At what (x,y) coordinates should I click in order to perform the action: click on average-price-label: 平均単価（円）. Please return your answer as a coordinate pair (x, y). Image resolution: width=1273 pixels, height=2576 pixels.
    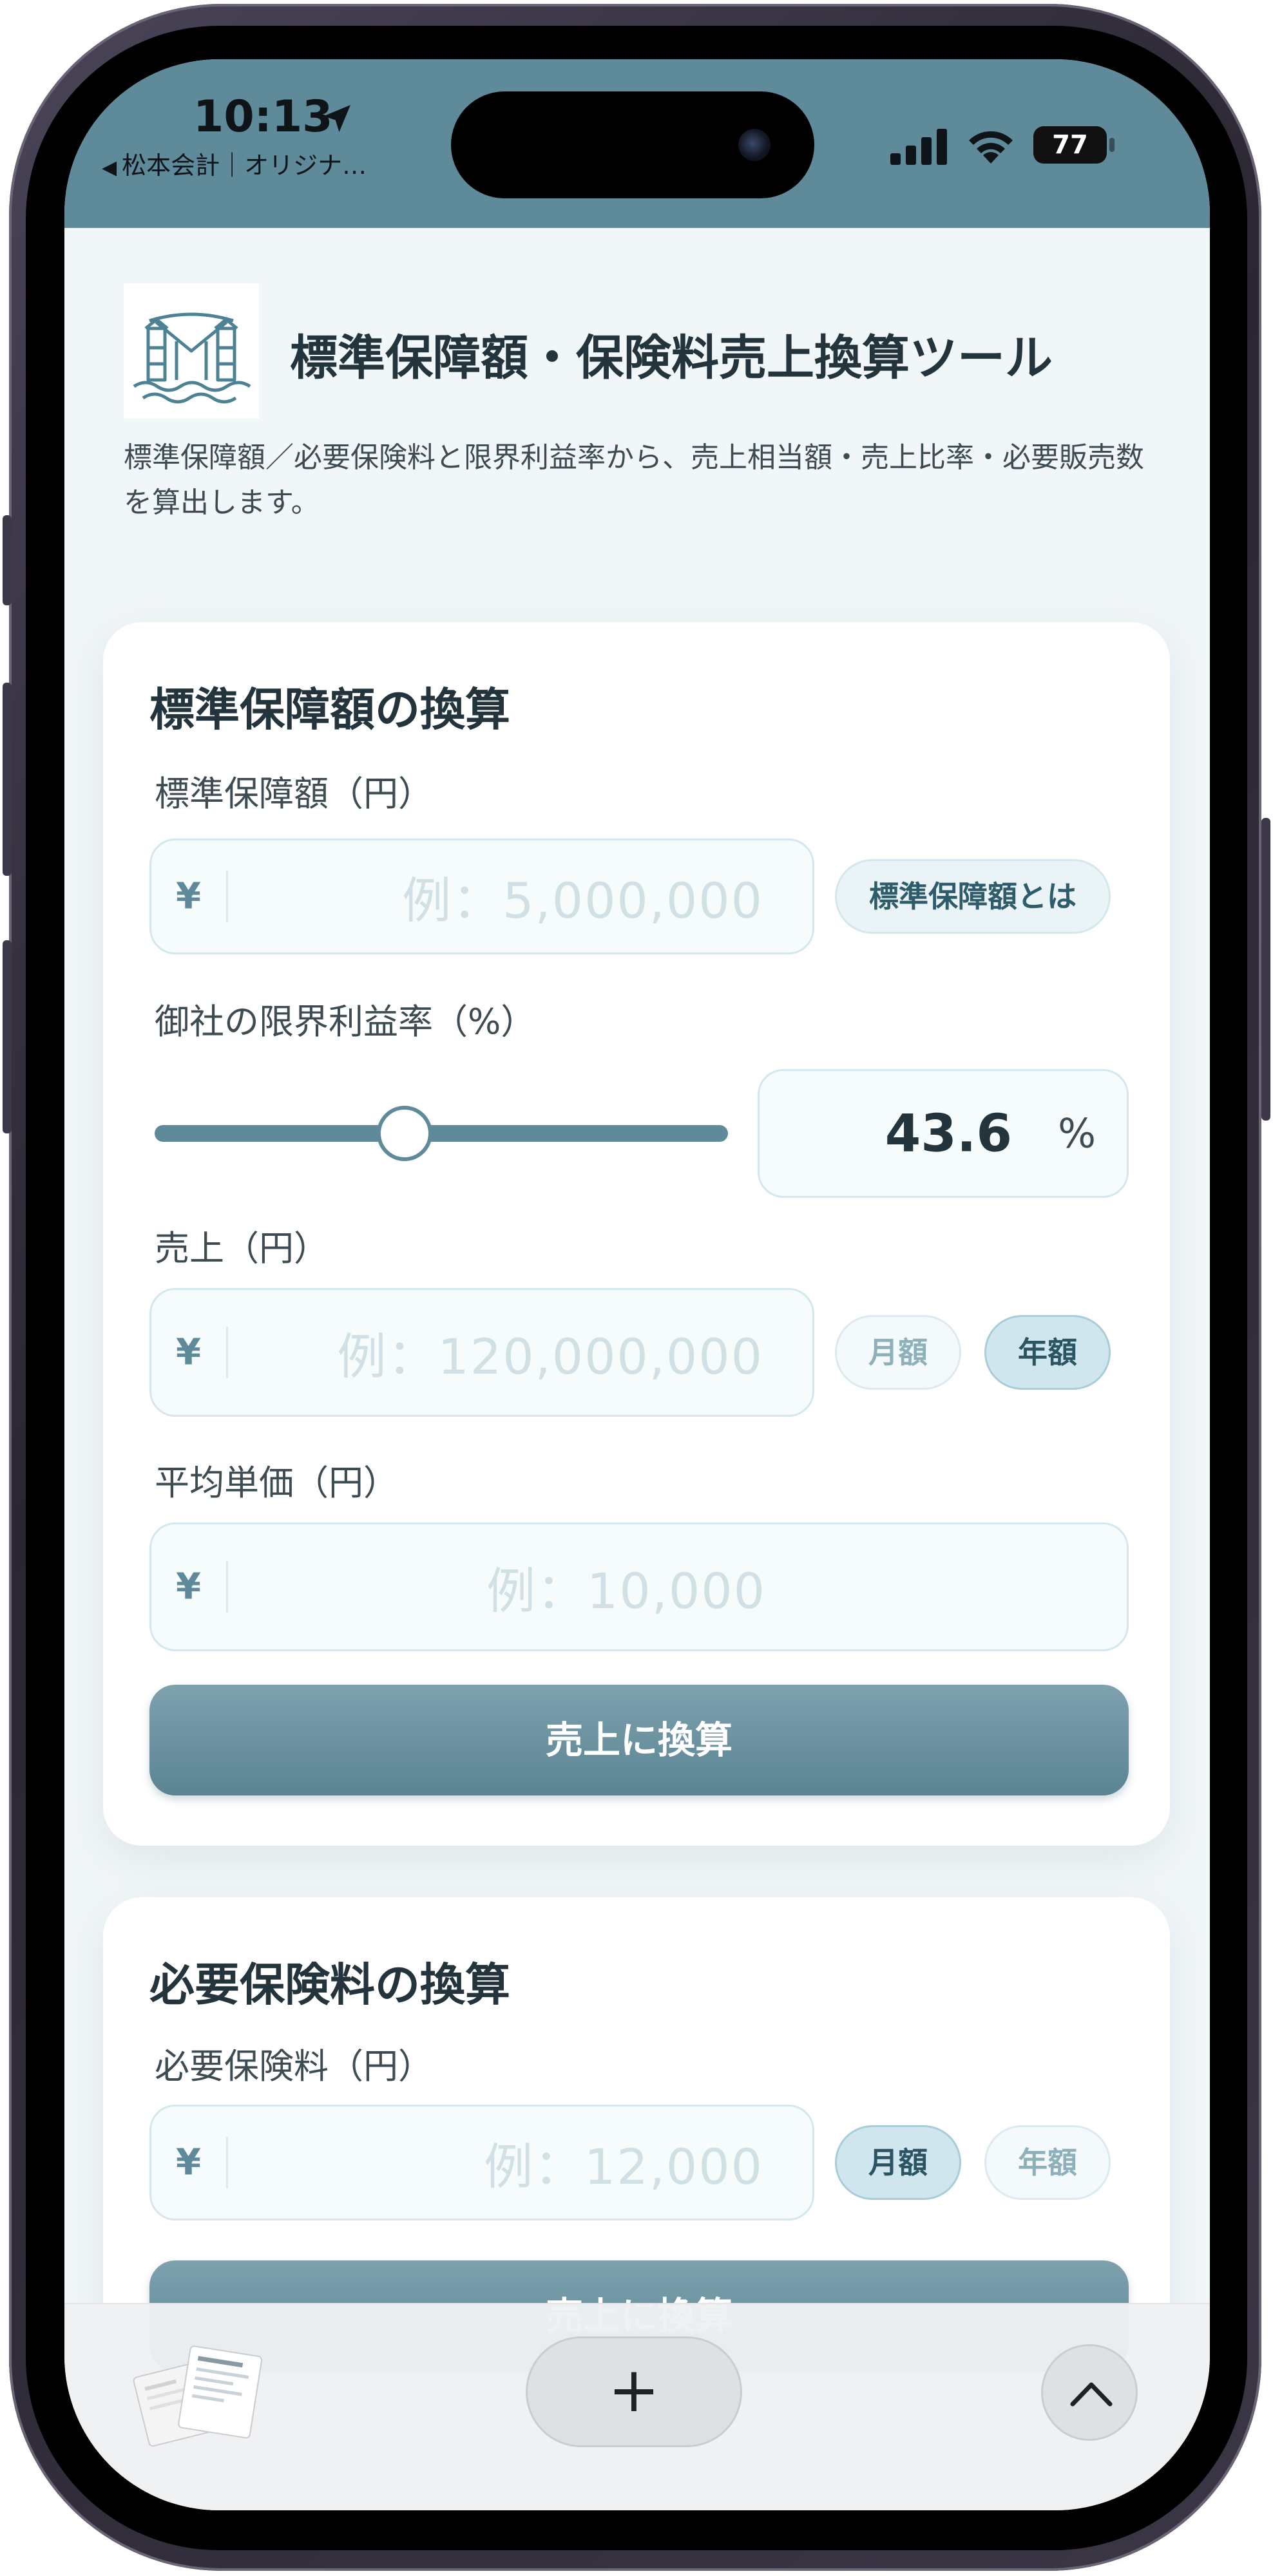
    Looking at the image, I should click on (277, 1483).